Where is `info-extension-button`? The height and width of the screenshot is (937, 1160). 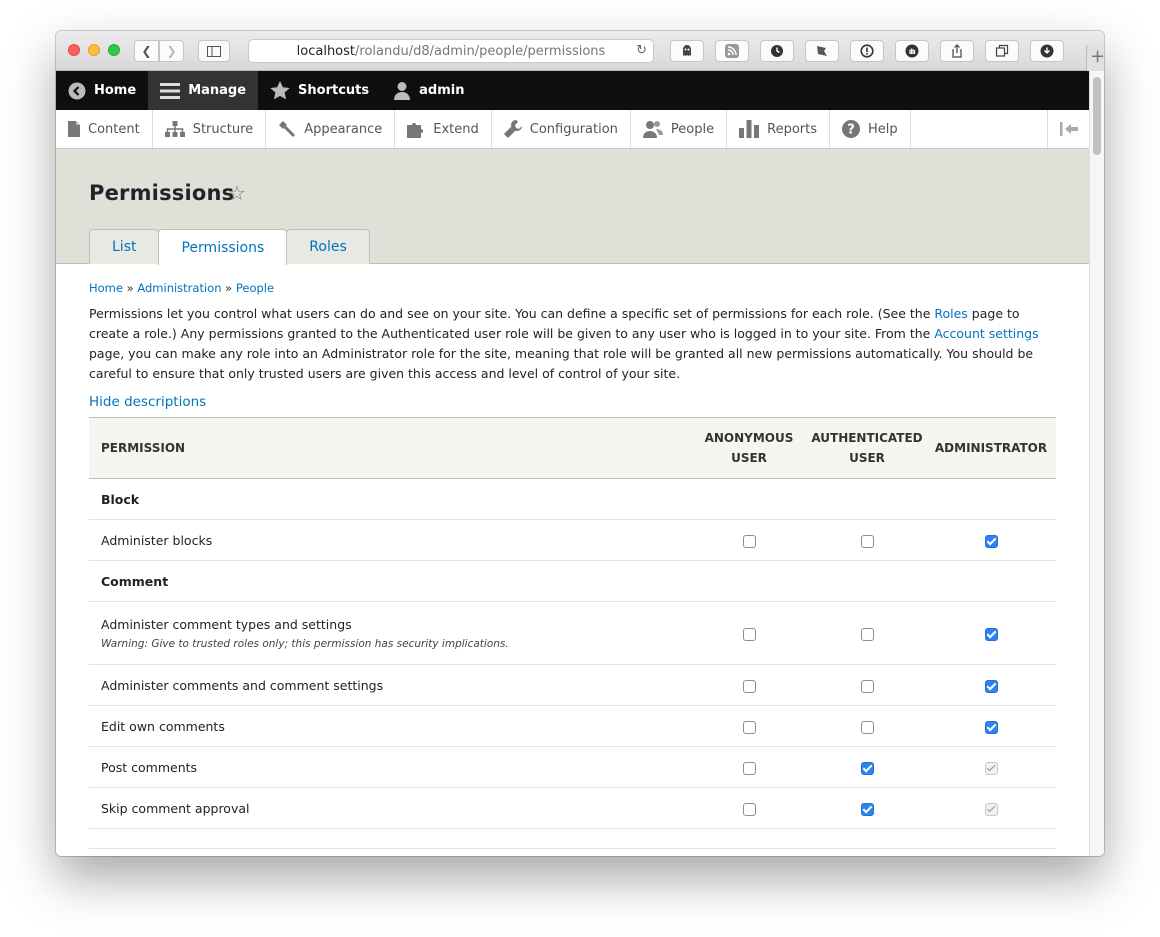
info-extension-button is located at coordinates (867, 51).